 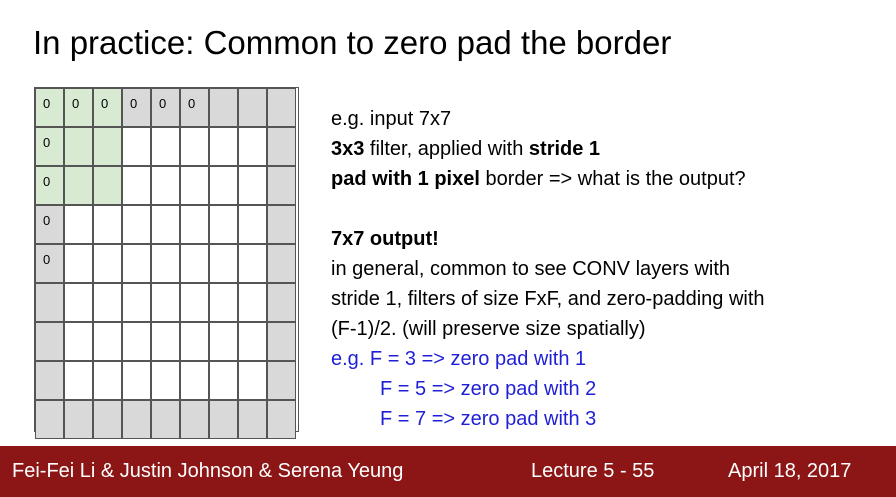 What do you see at coordinates (488, 419) in the screenshot?
I see `example-line-3: F = 7 => zero pad with 3` at bounding box center [488, 419].